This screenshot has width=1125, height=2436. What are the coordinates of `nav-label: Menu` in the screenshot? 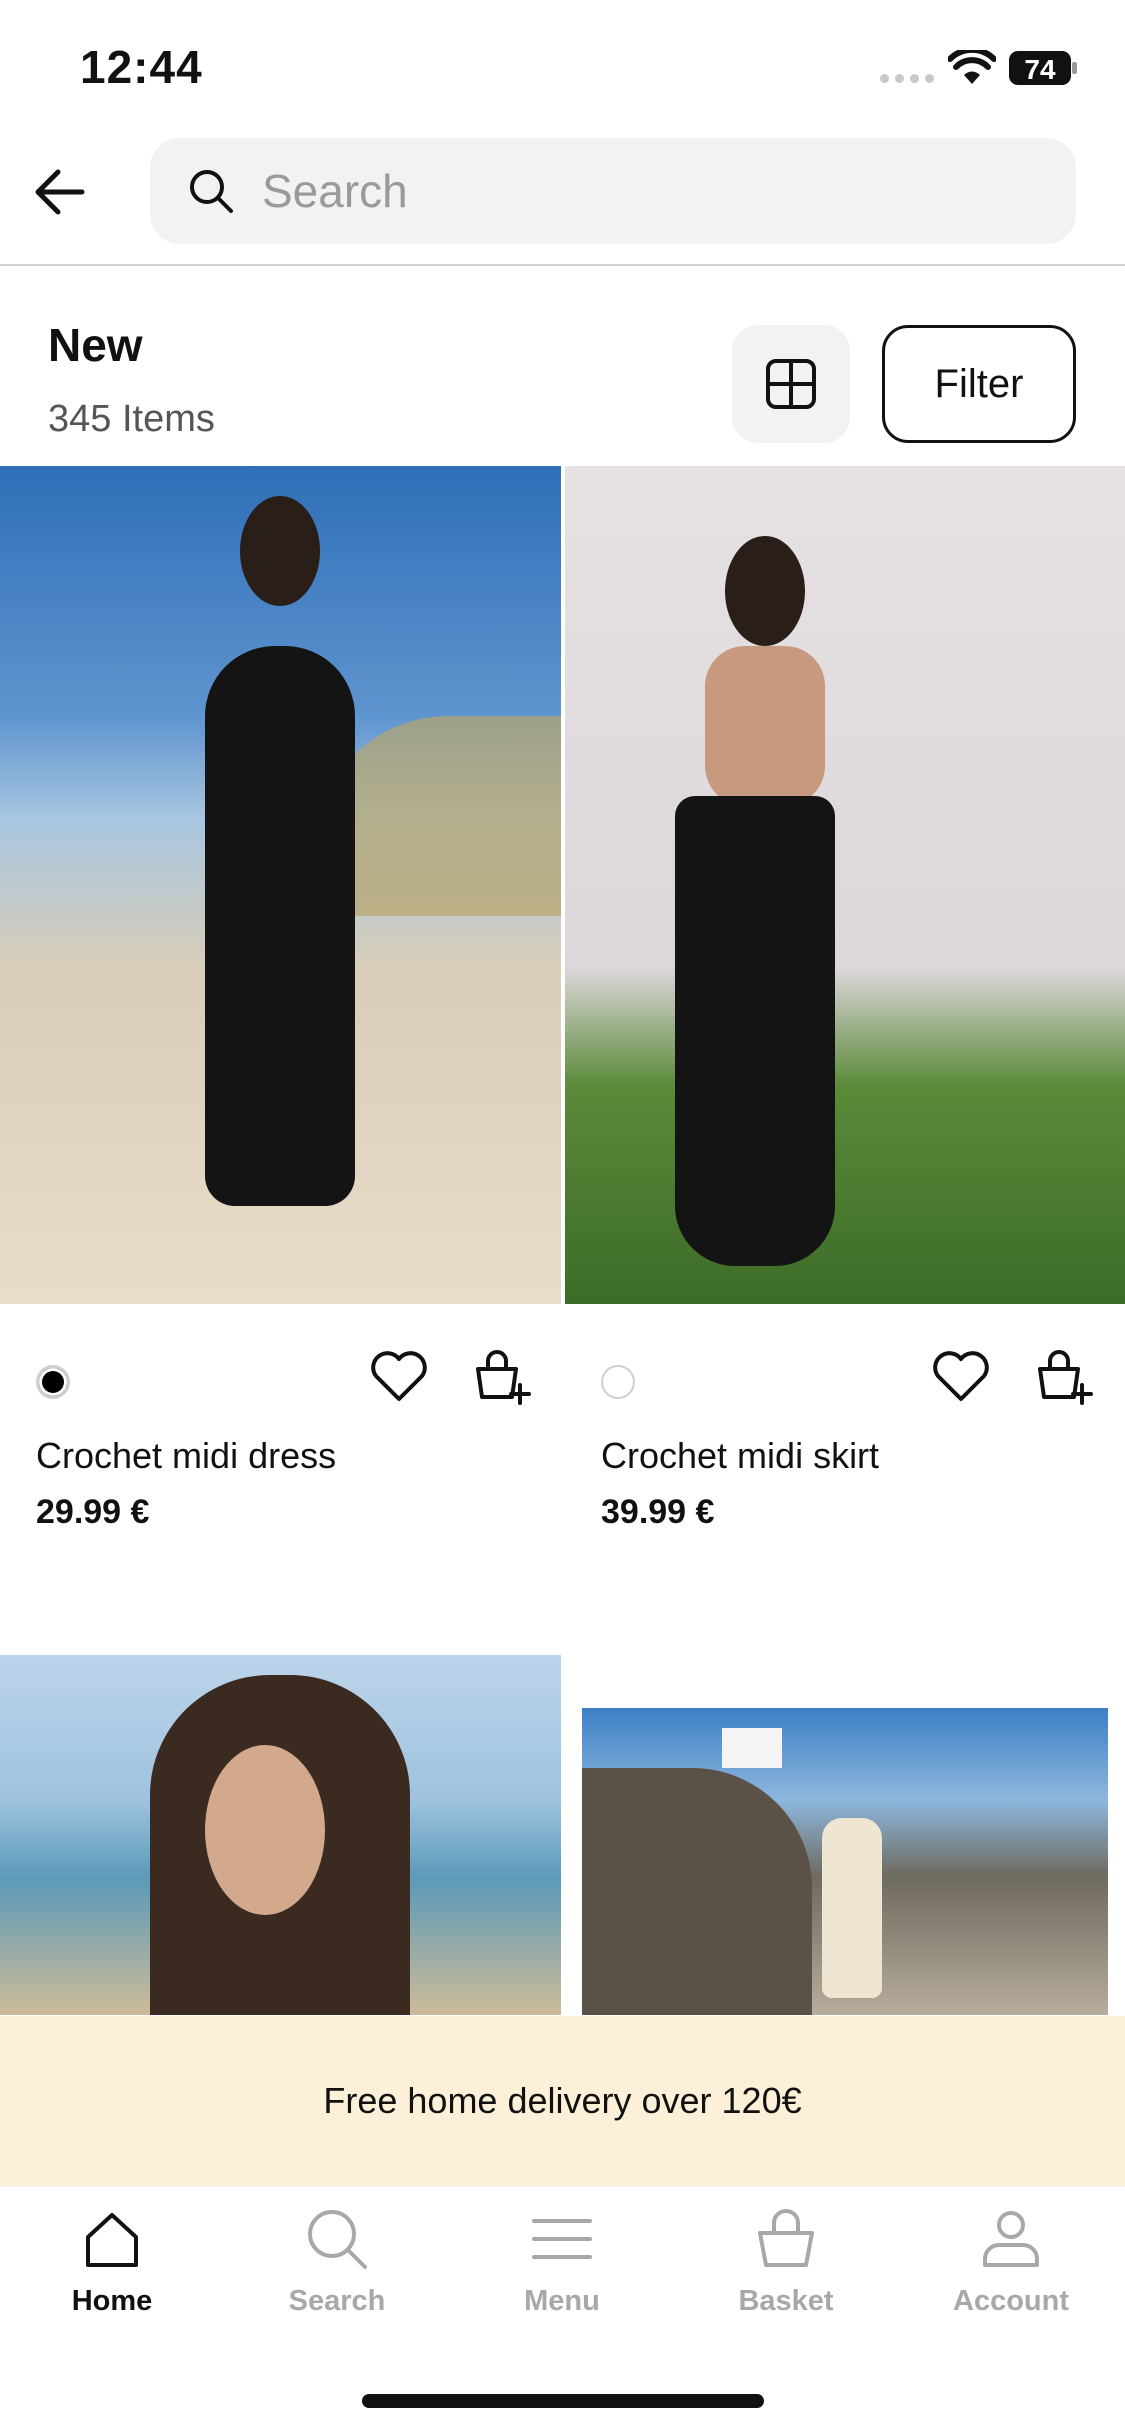 It's located at (562, 2301).